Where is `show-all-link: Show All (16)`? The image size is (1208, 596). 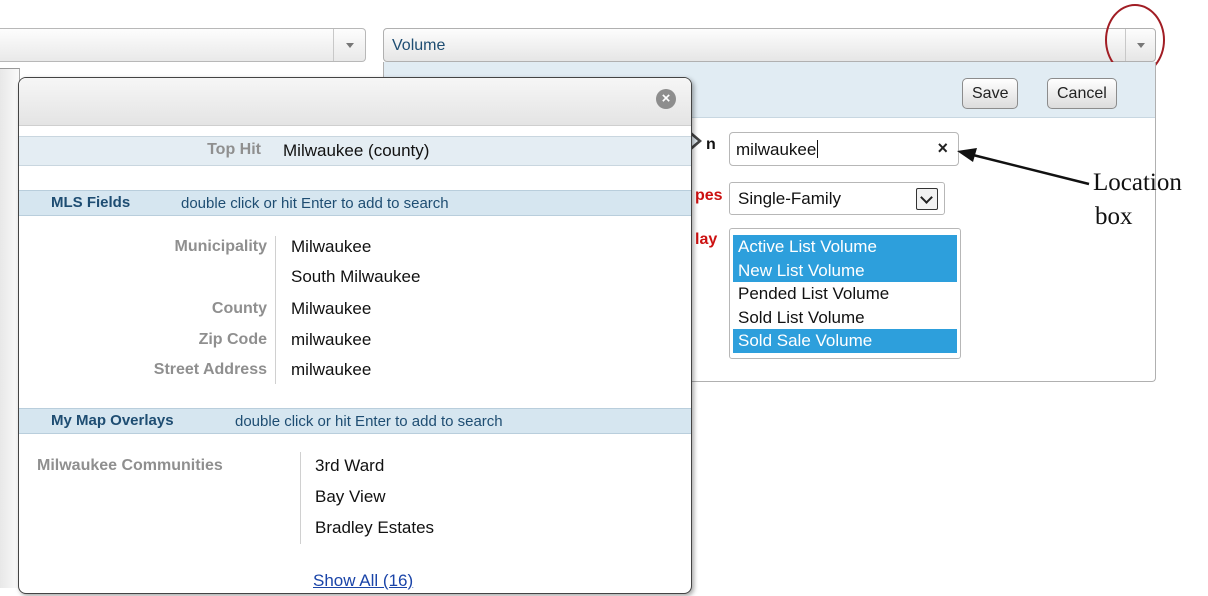 show-all-link: Show All (16) is located at coordinates (363, 581).